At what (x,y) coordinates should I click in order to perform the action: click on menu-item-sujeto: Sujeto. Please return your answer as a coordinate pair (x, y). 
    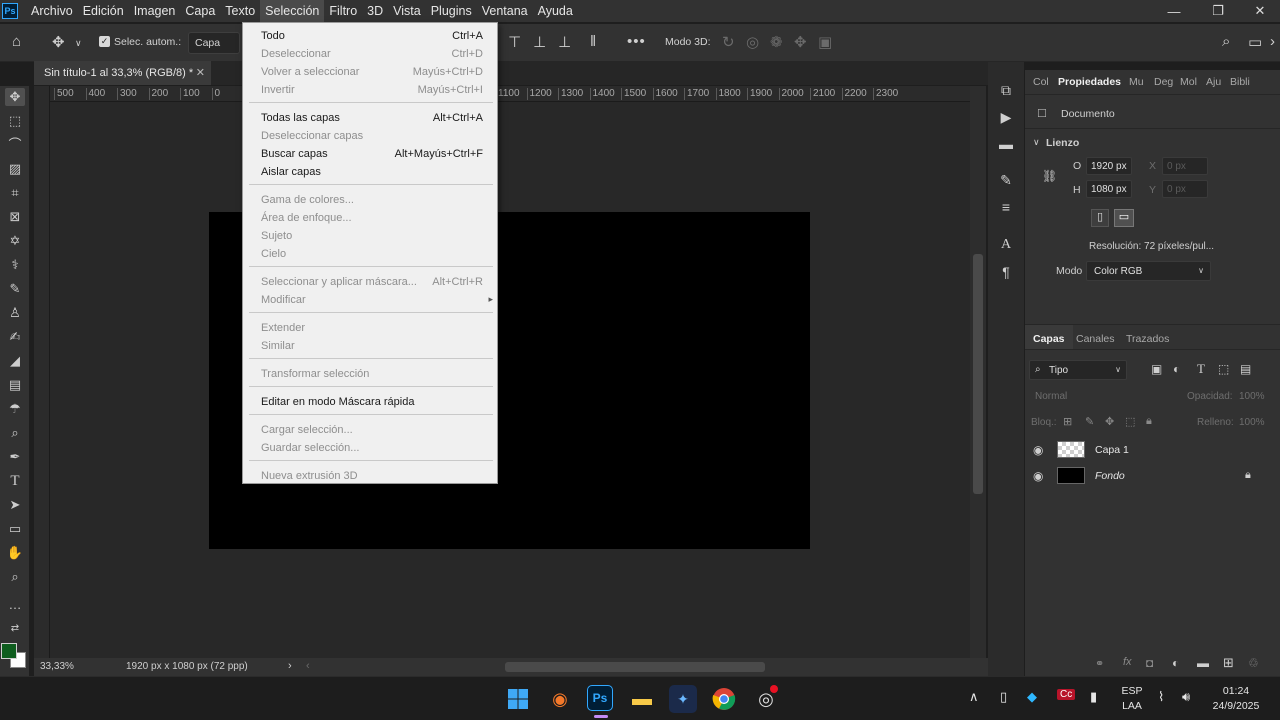
    Looking at the image, I should click on (372, 236).